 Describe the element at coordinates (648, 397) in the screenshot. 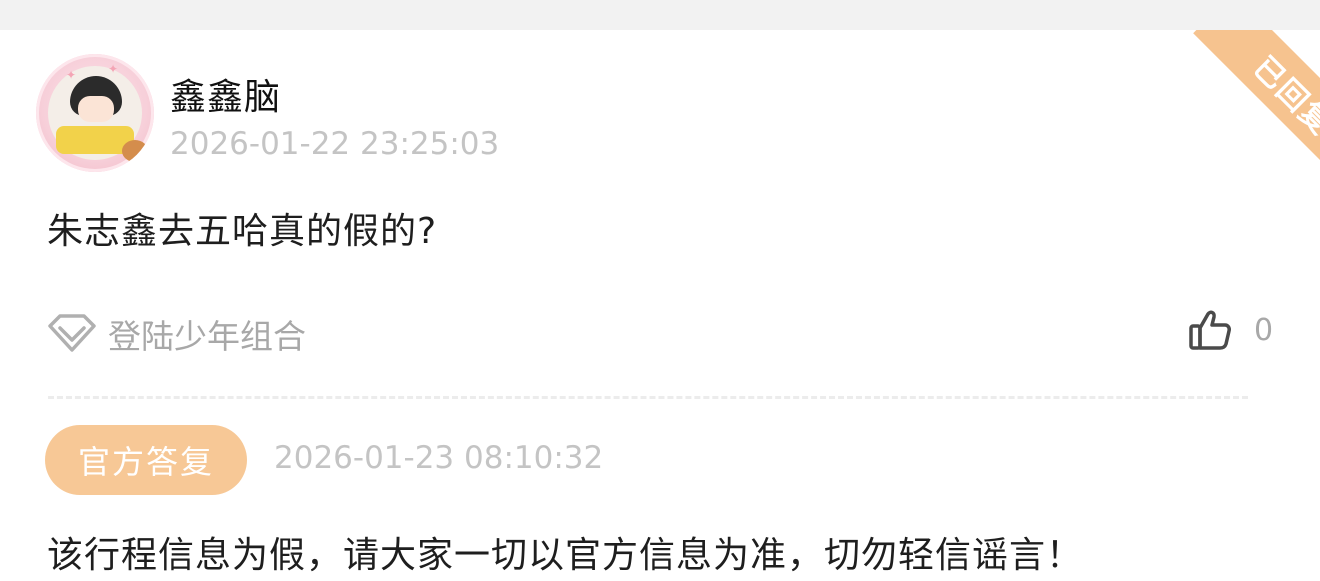

I see `divider` at that location.